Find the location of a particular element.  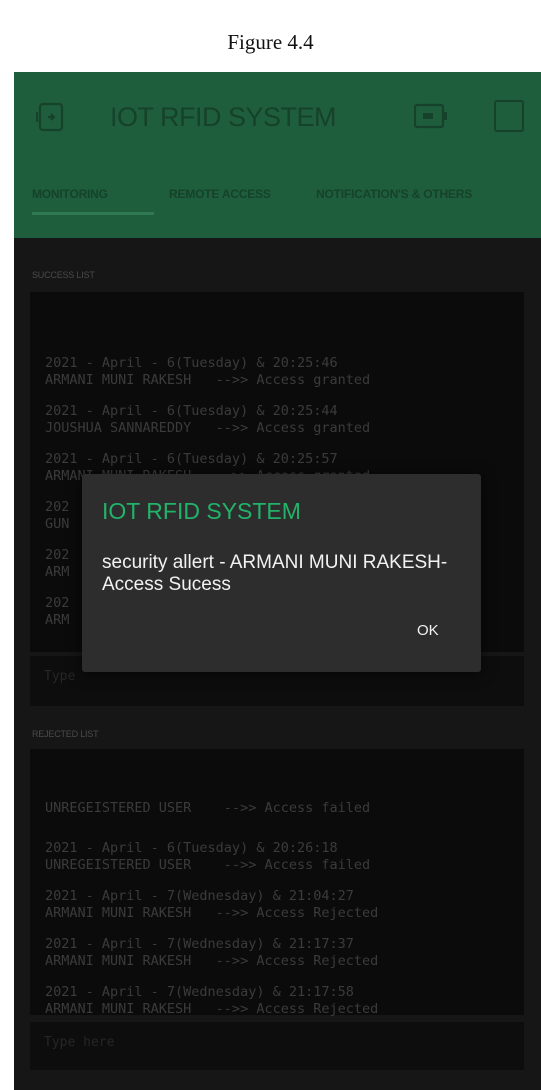

battery-icon is located at coordinates (431, 116).